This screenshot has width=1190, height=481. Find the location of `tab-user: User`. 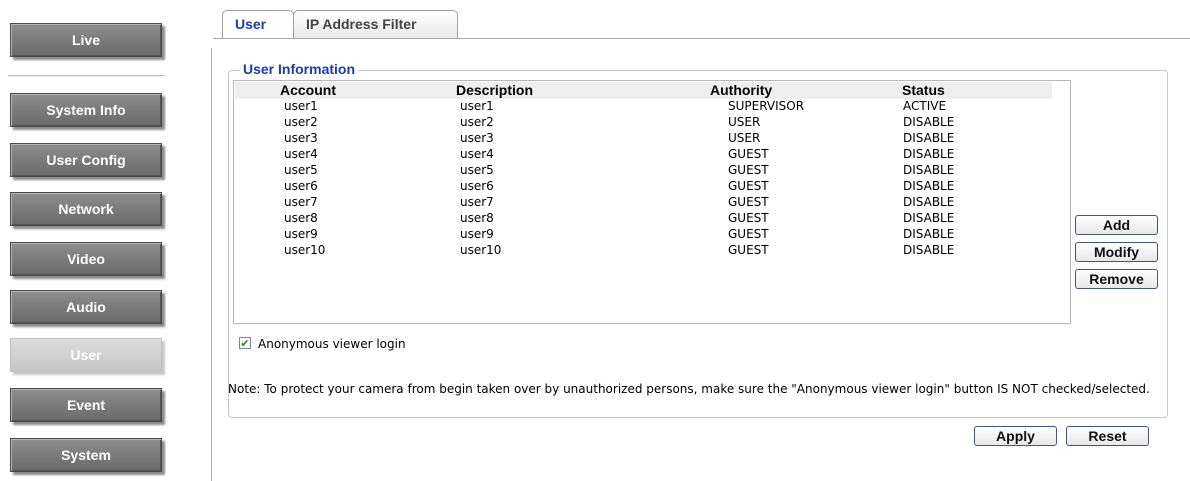

tab-user: User is located at coordinates (258, 24).